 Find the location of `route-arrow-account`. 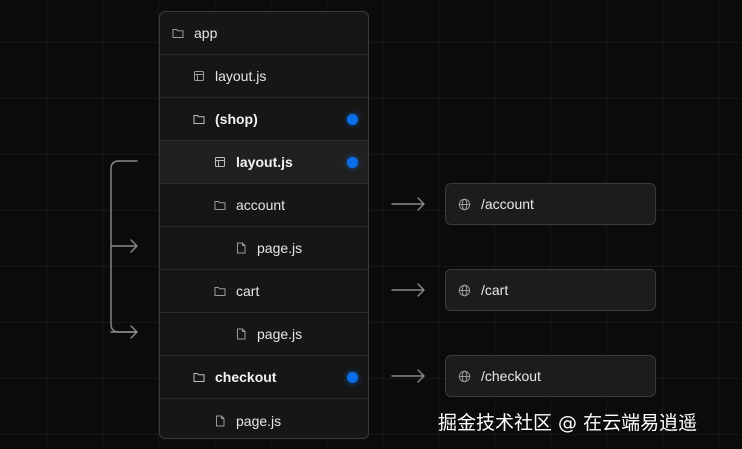

route-arrow-account is located at coordinates (408, 204).